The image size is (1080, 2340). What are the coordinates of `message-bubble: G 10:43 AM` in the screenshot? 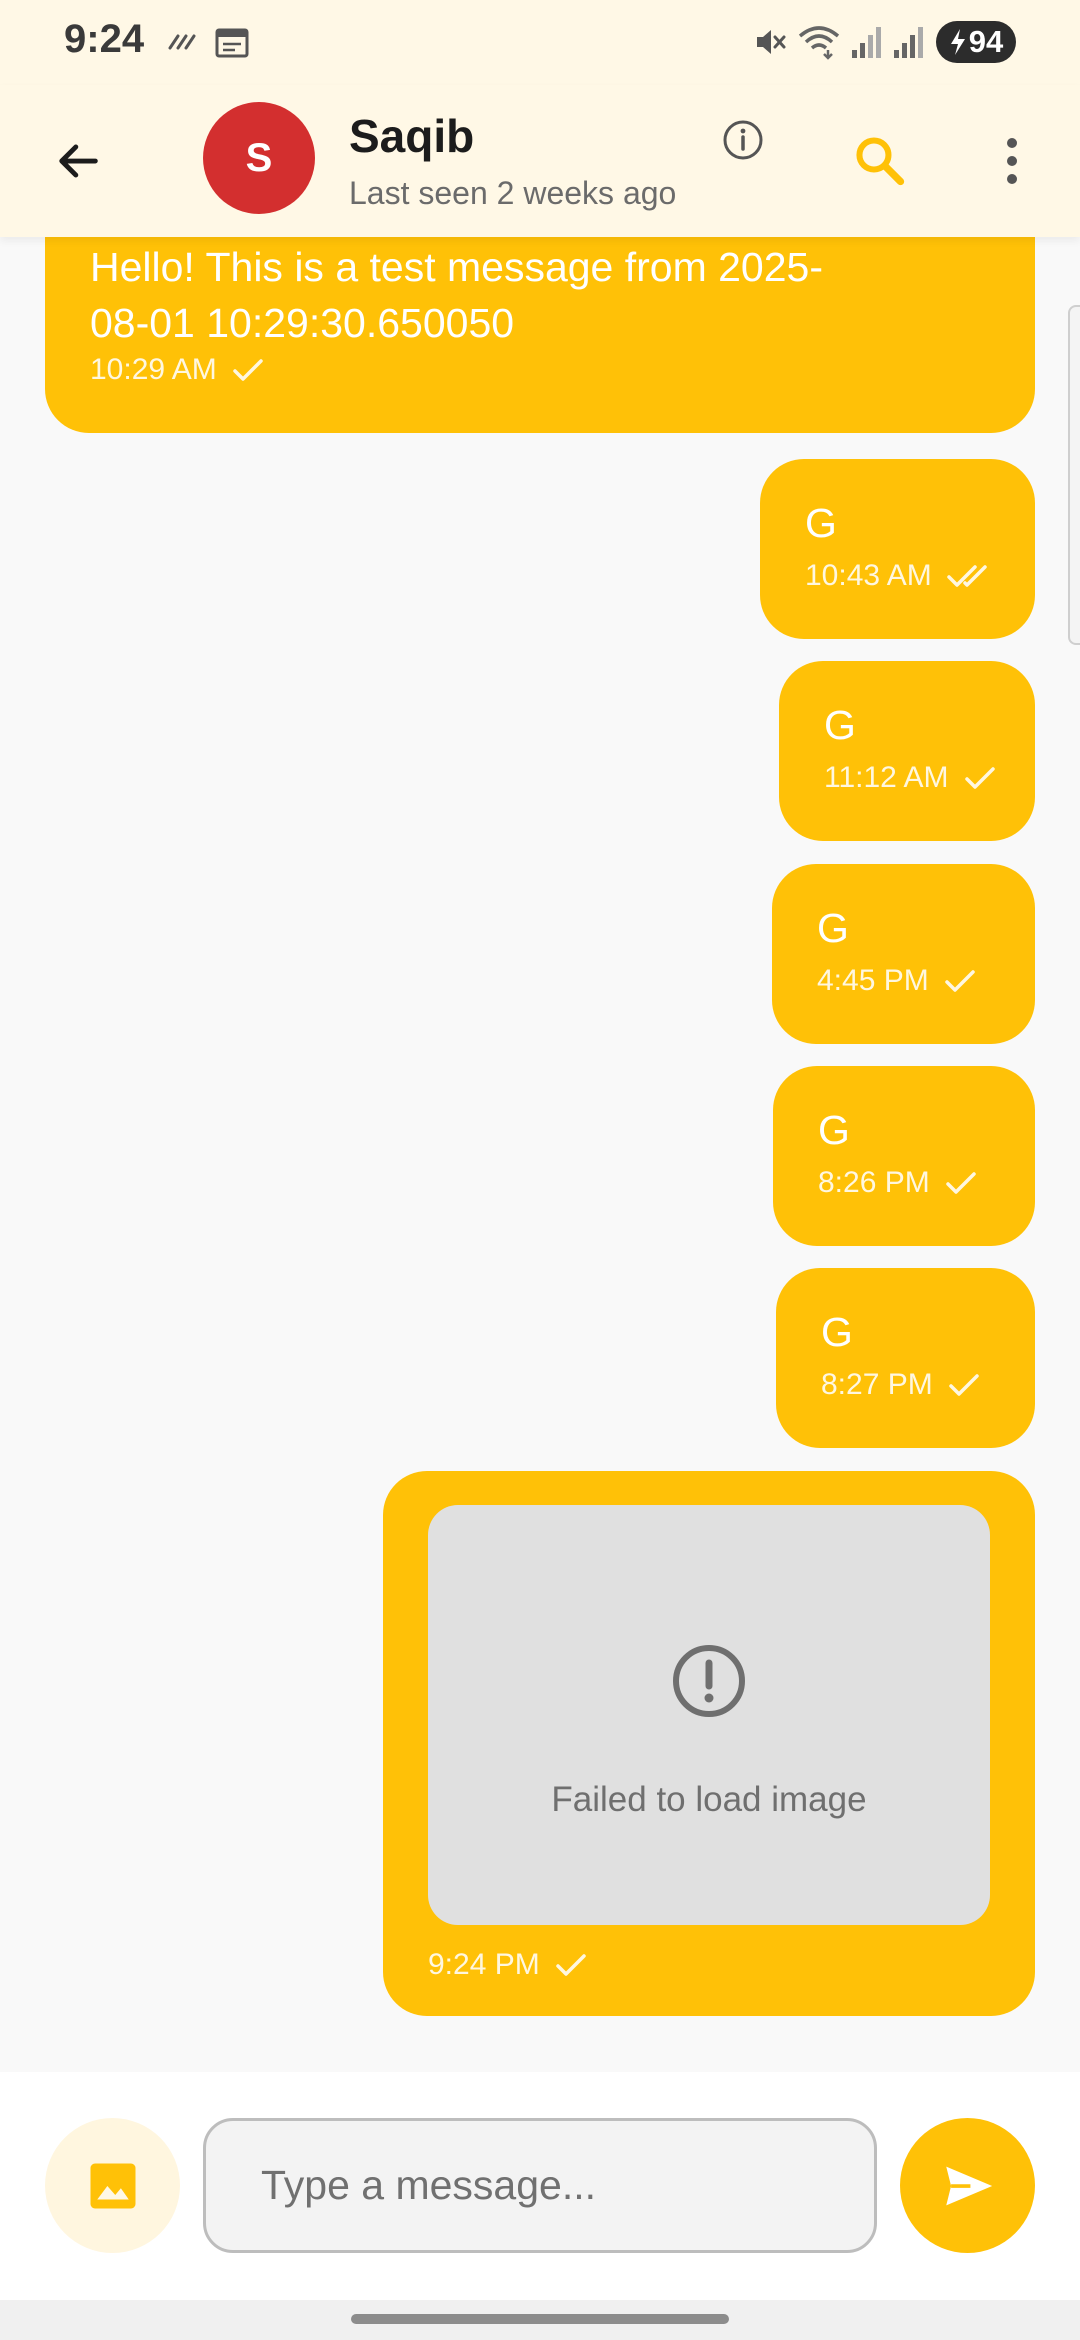 It's located at (897, 549).